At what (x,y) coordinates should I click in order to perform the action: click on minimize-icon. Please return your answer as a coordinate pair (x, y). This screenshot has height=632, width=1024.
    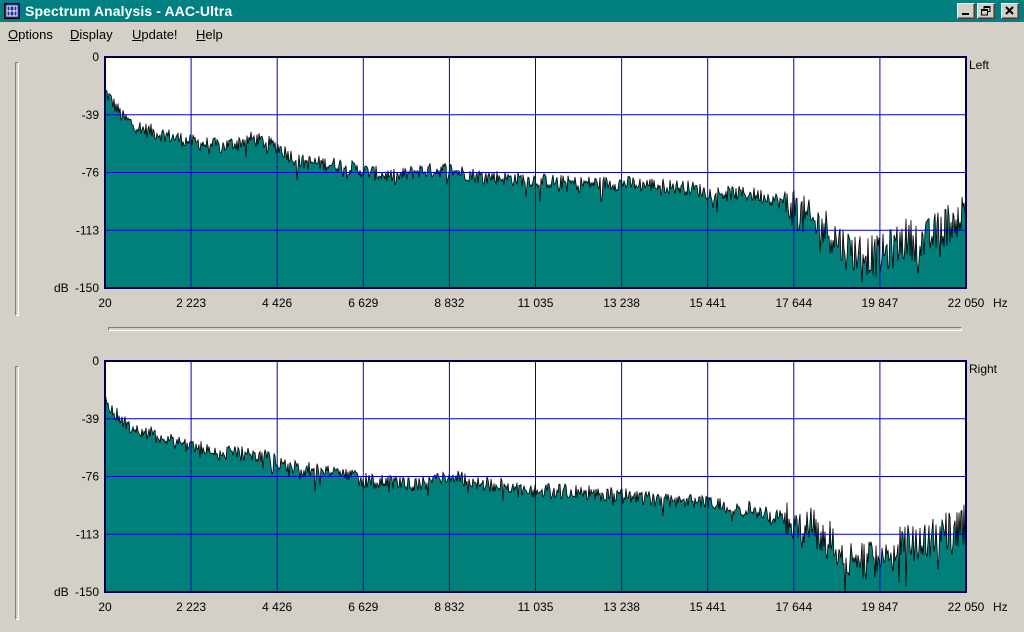
    Looking at the image, I should click on (965, 14).